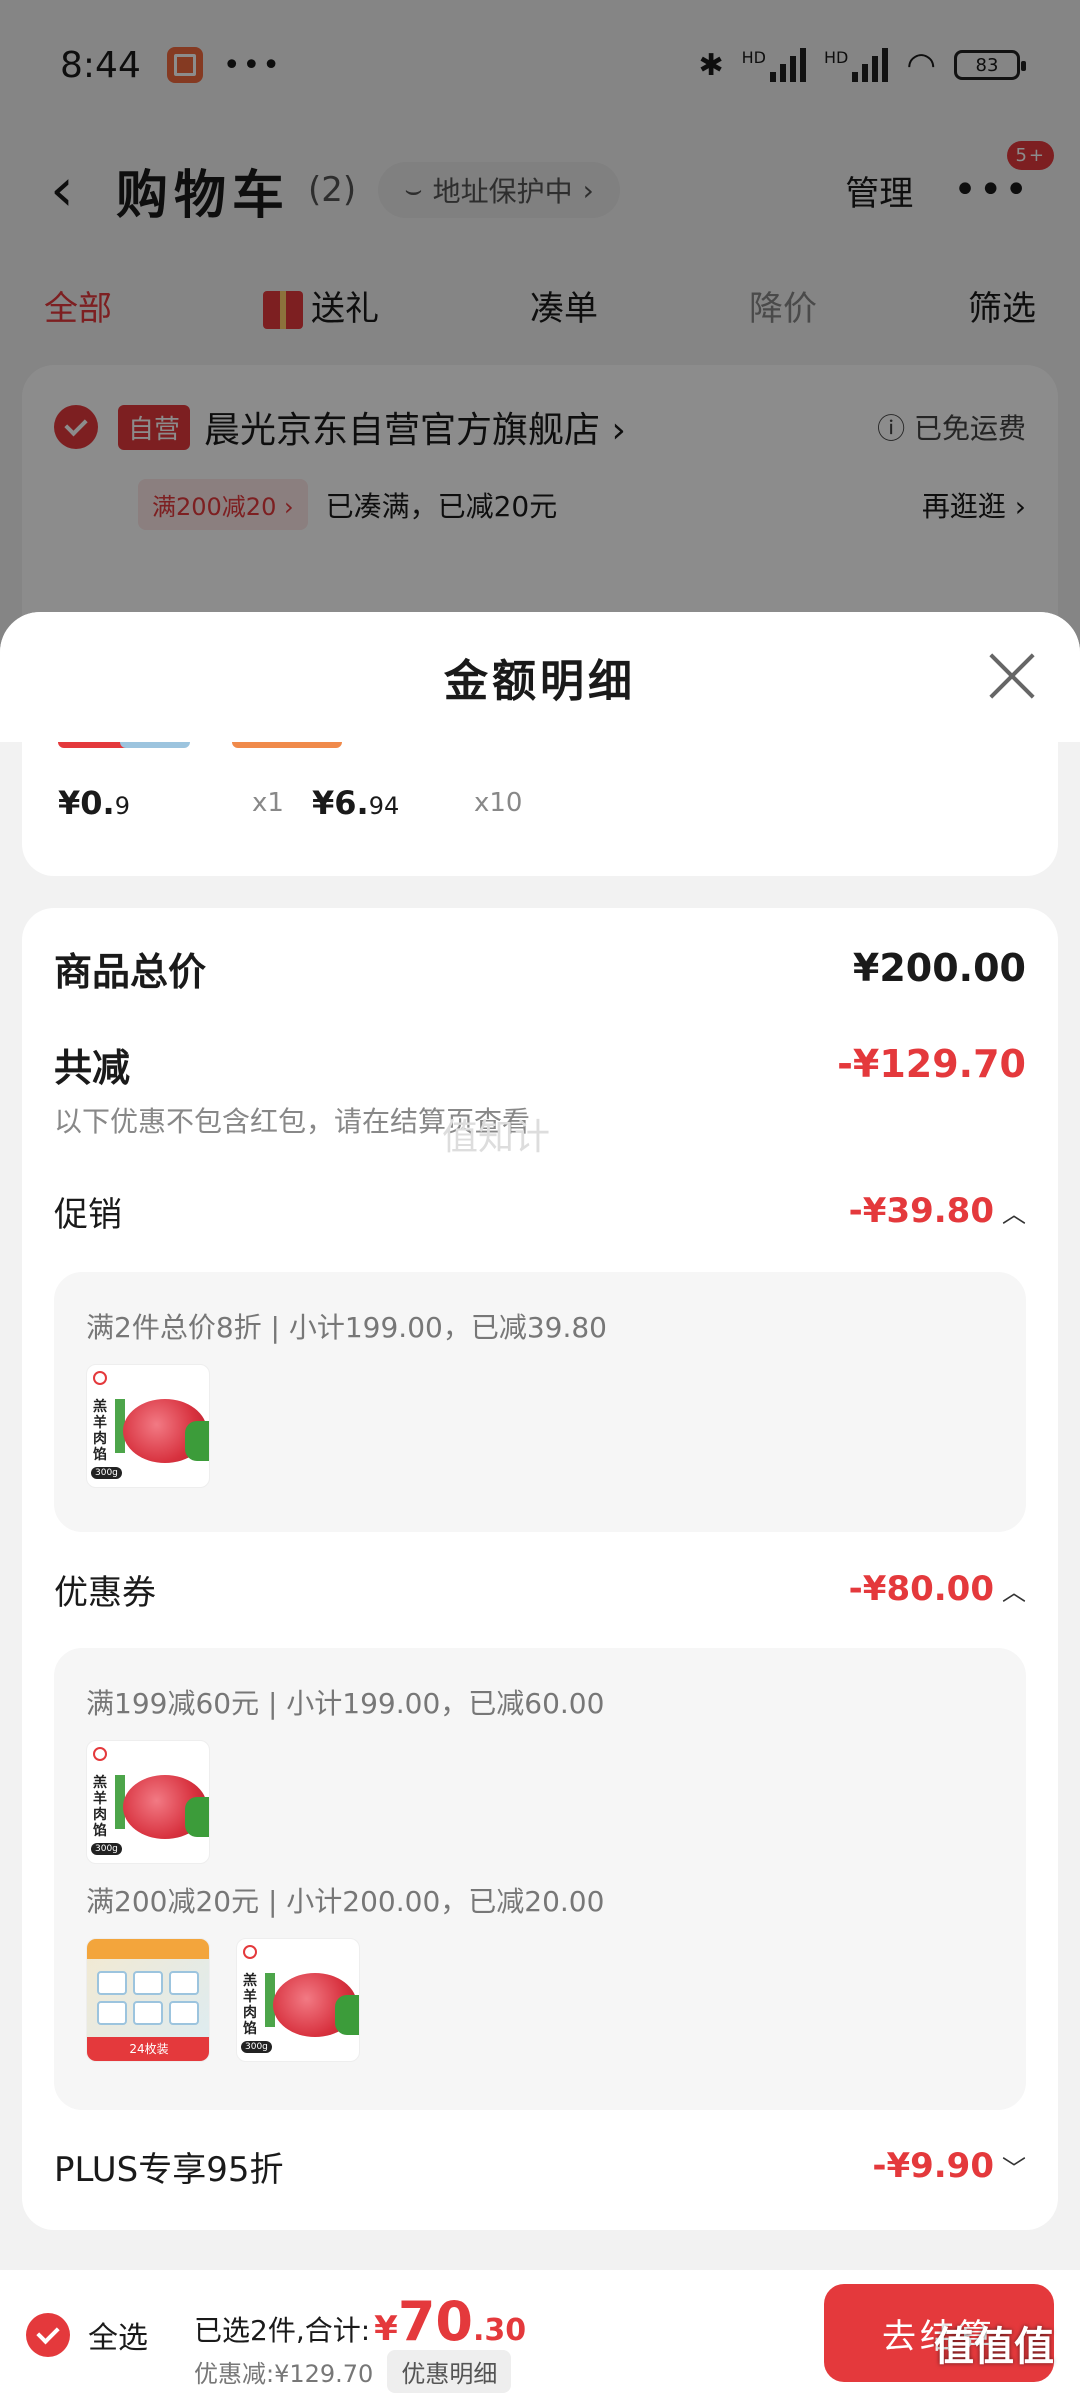 The height and width of the screenshot is (2400, 1080). I want to click on total-value: ¥200.00, so click(939, 968).